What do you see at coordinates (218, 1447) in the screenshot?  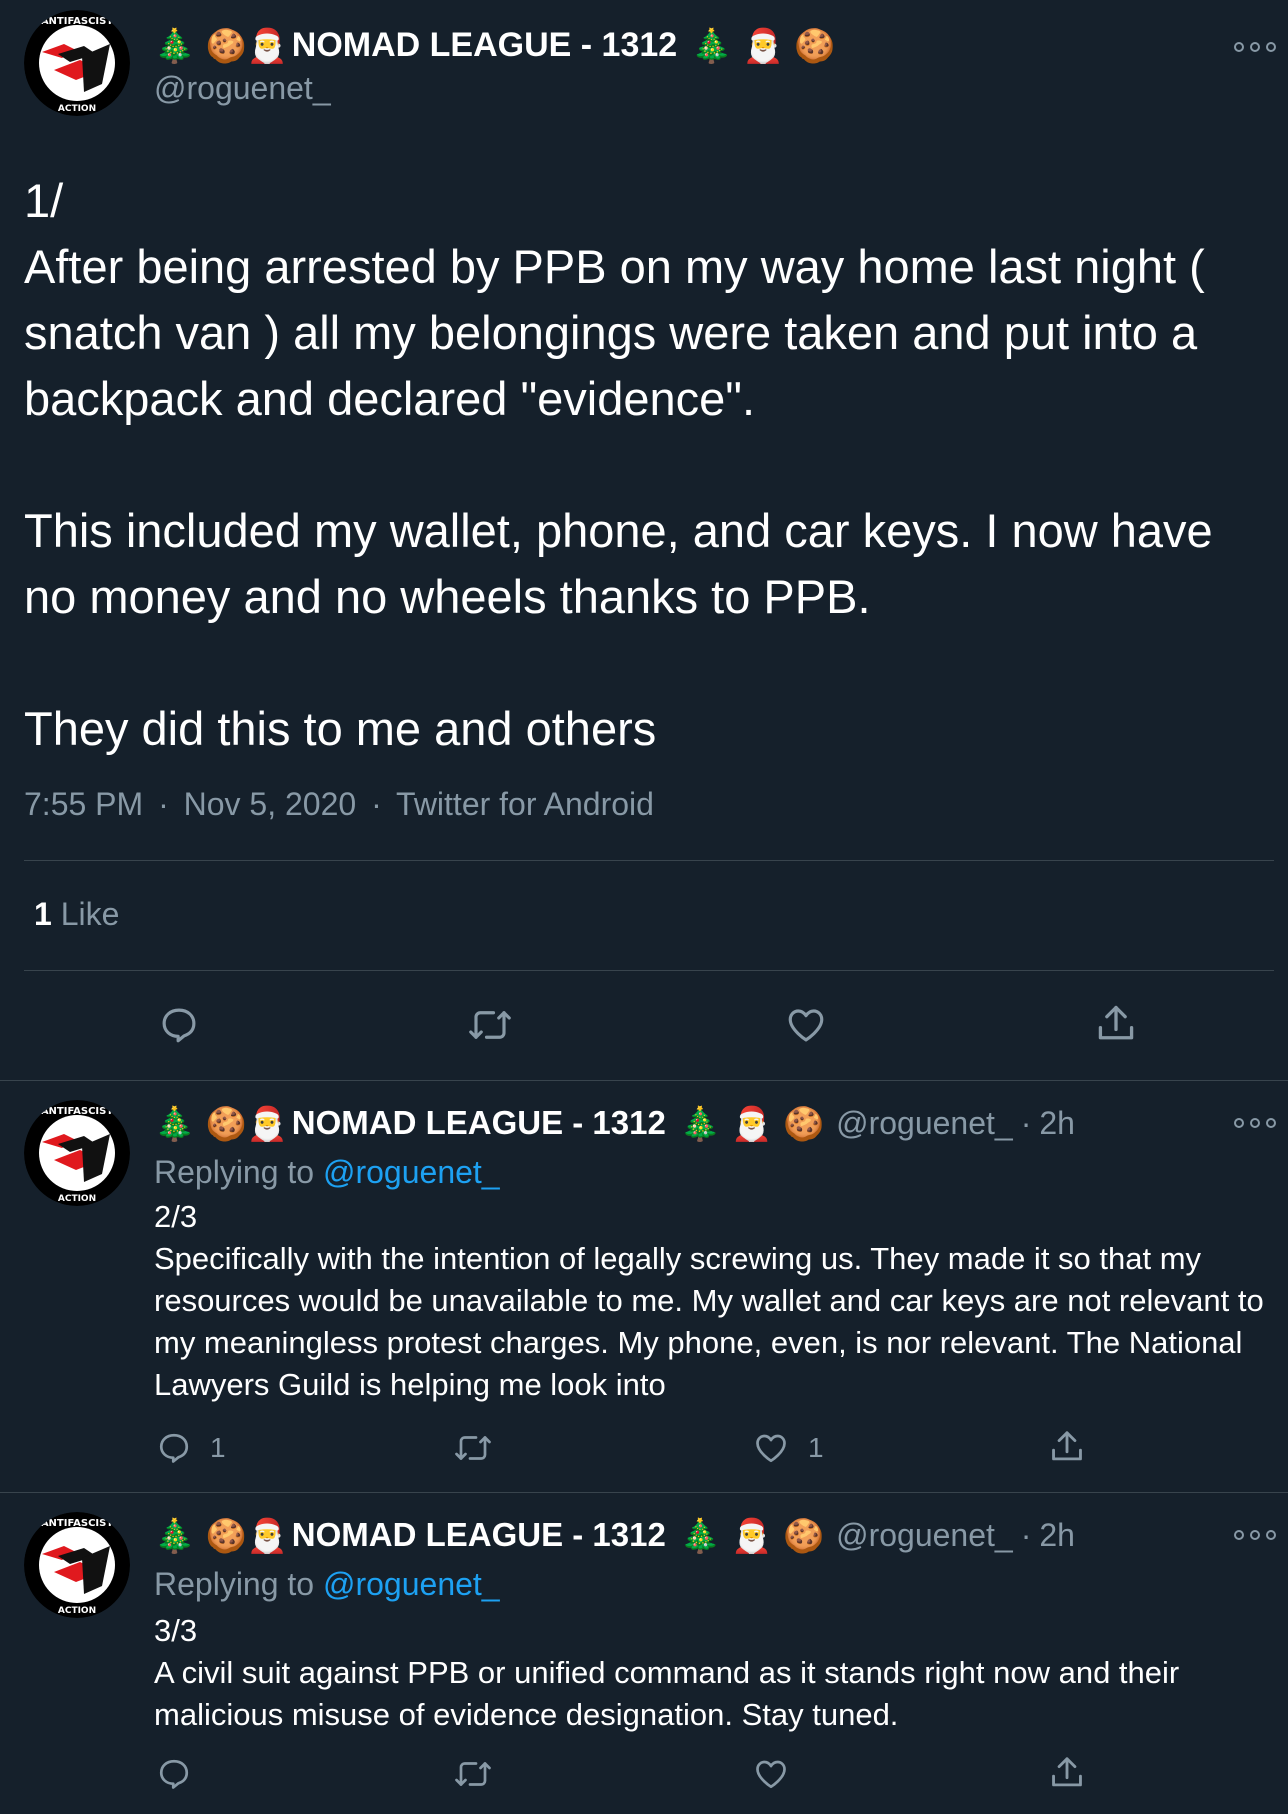 I see `reply-count: 1` at bounding box center [218, 1447].